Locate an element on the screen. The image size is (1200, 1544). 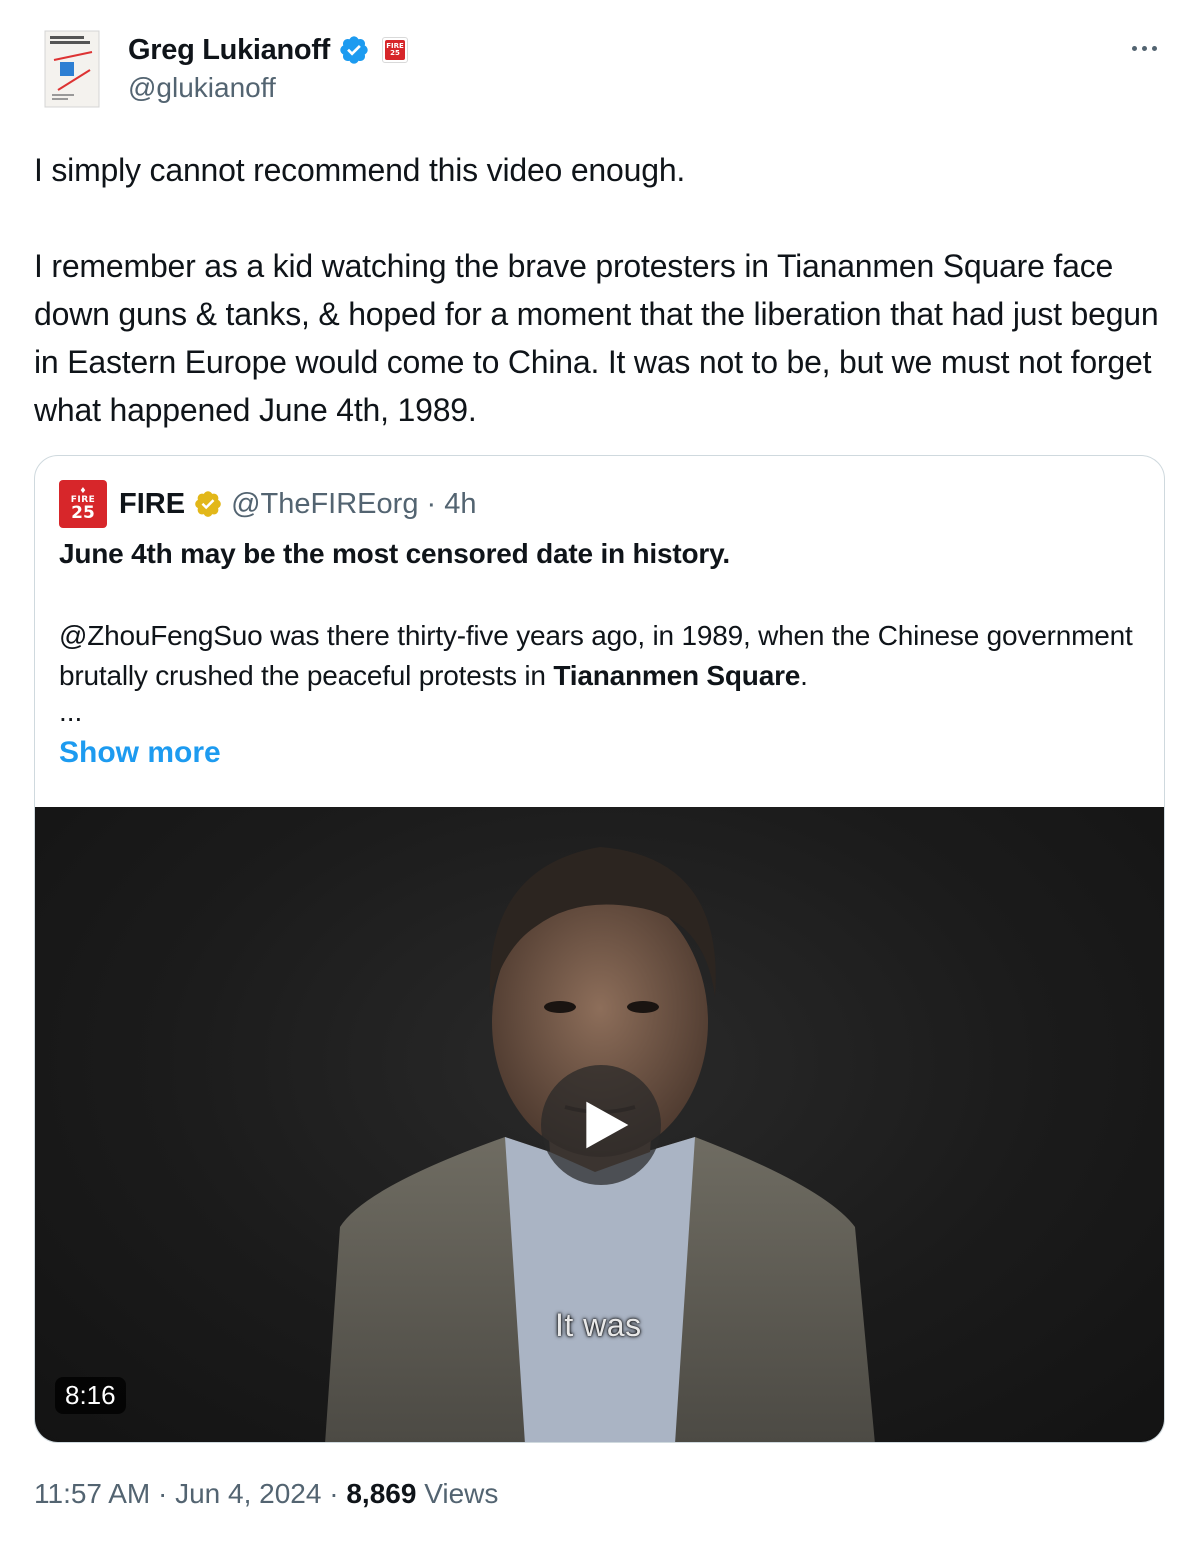
views-count: 8,869 is located at coordinates (381, 1493).